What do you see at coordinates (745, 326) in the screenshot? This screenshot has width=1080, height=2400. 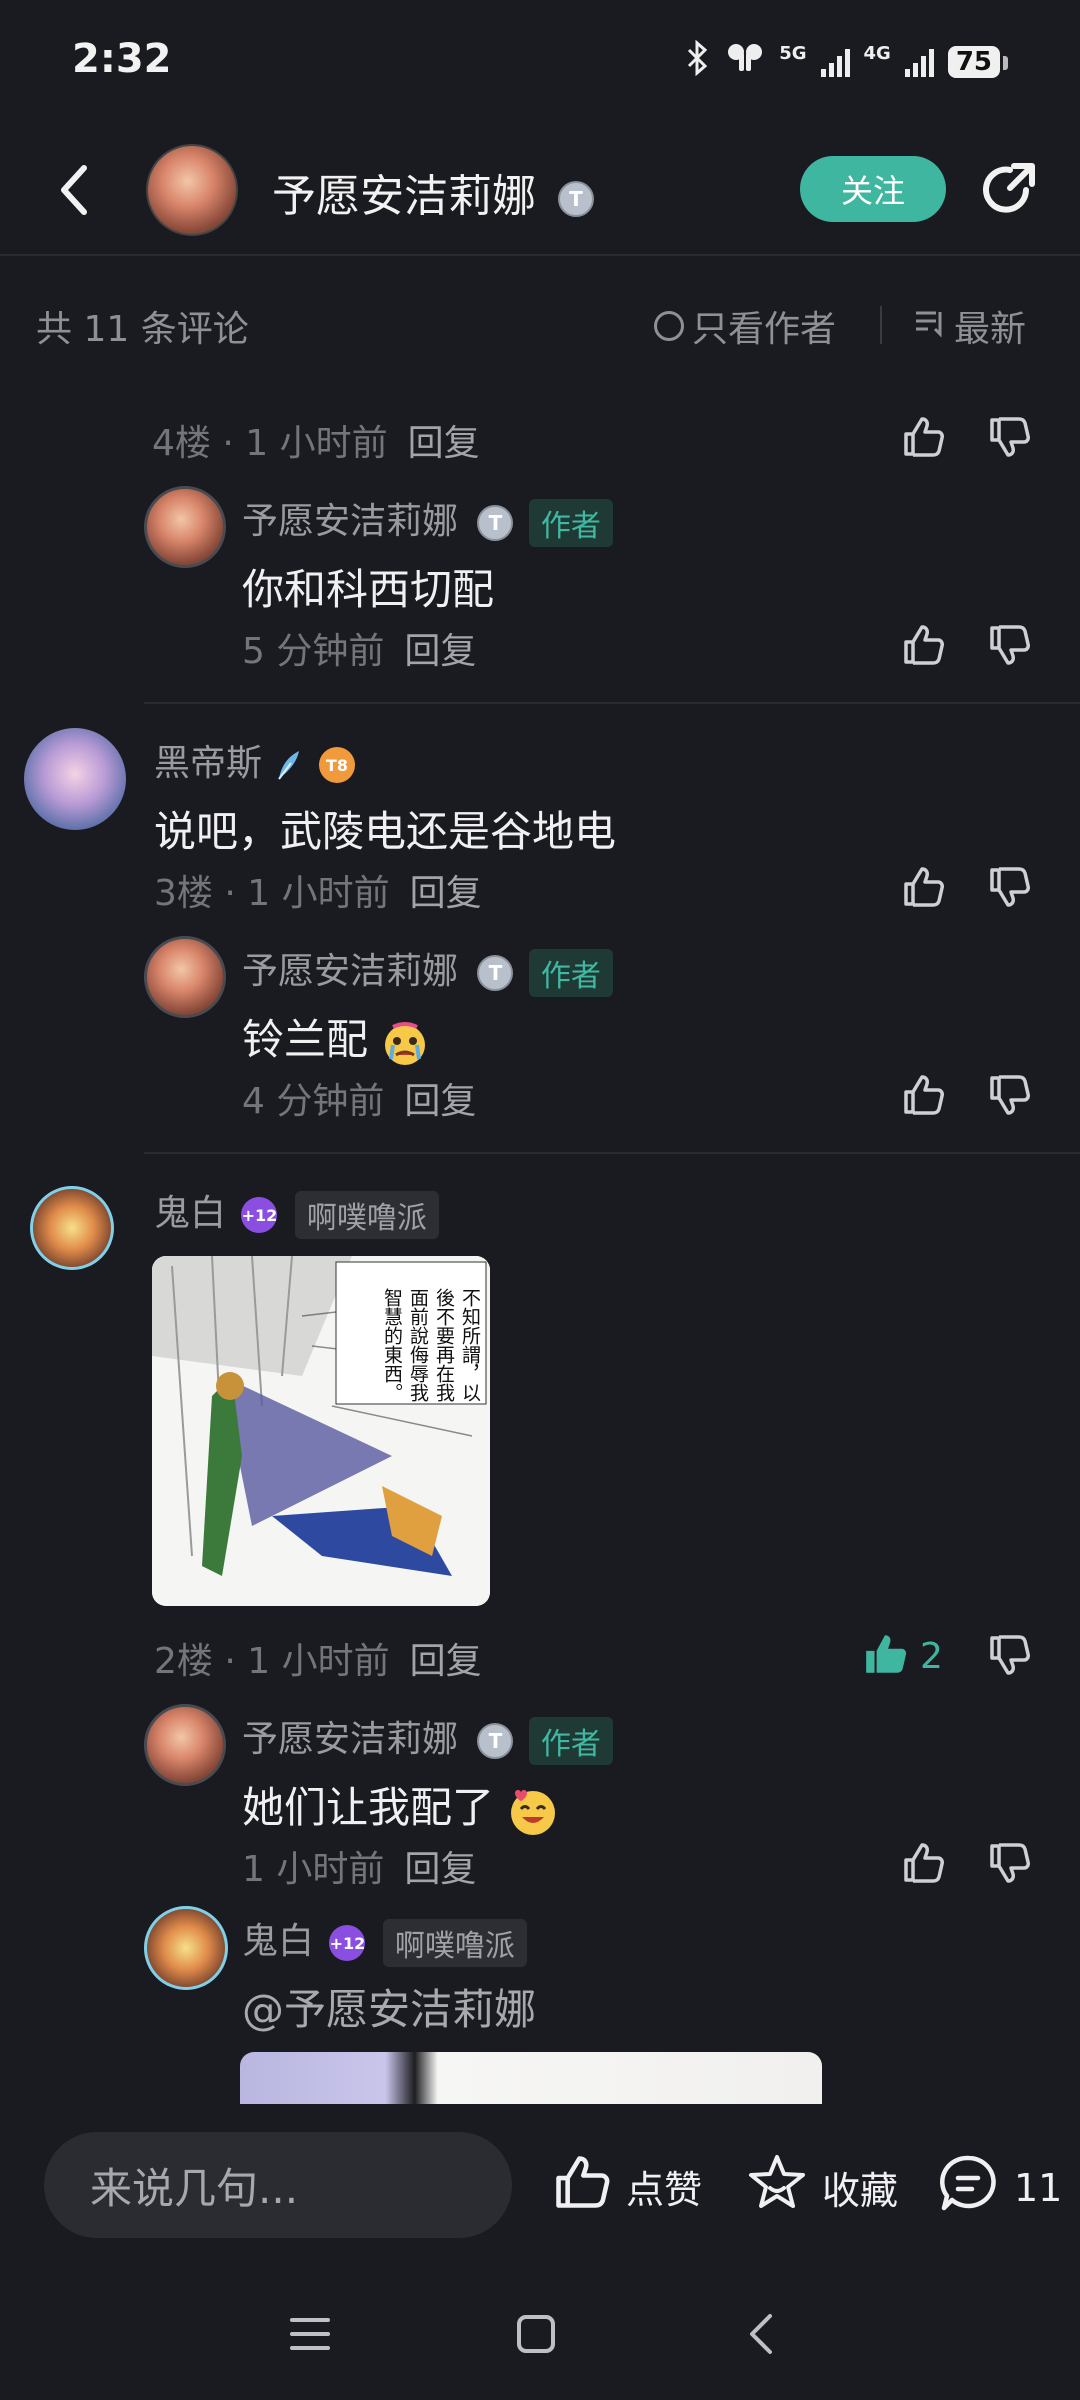 I see `only-author-toggle: 只看作者` at bounding box center [745, 326].